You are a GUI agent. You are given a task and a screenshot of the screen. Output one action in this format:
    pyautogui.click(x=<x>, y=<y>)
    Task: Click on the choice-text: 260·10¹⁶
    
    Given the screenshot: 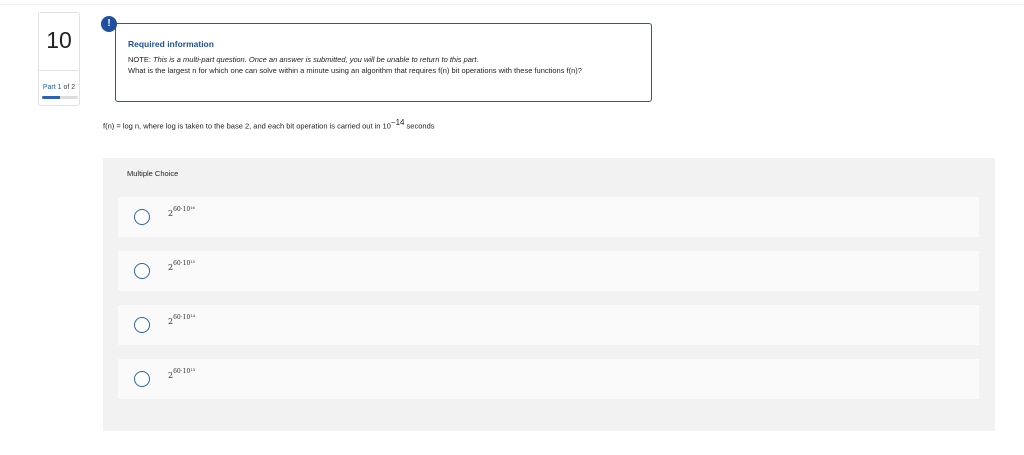 What is the action you would take?
    pyautogui.click(x=182, y=212)
    